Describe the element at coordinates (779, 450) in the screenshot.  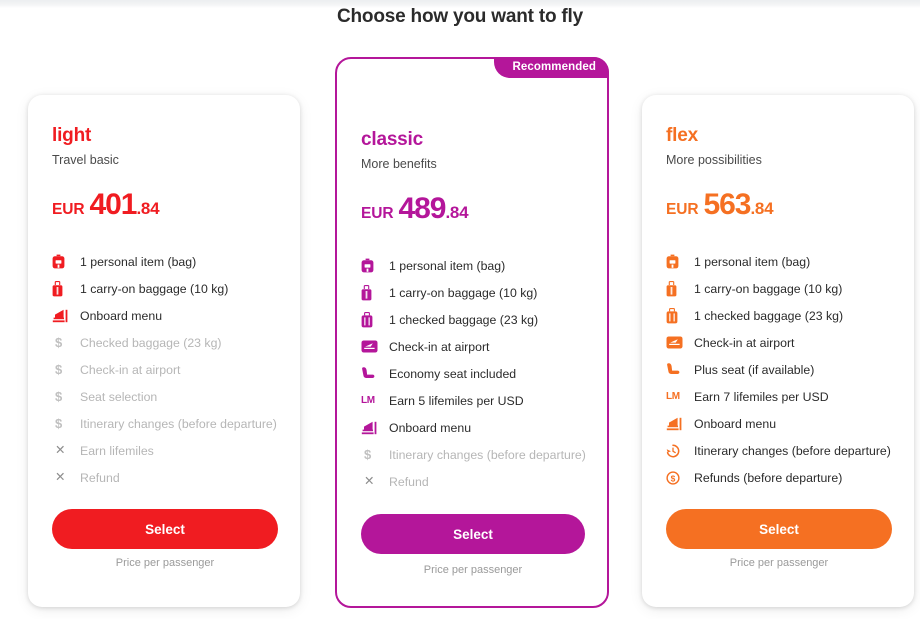
I see `feature-item: Itinerary changes (before departure)` at that location.